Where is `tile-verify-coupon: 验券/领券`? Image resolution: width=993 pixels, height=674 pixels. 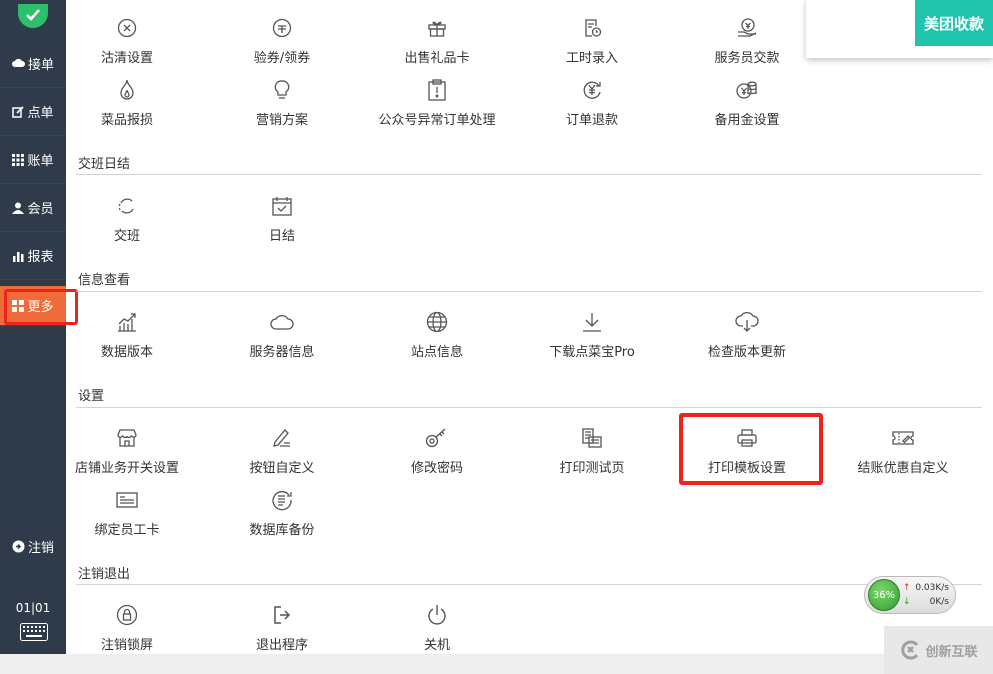 tile-verify-coupon: 验券/领券 is located at coordinates (282, 44).